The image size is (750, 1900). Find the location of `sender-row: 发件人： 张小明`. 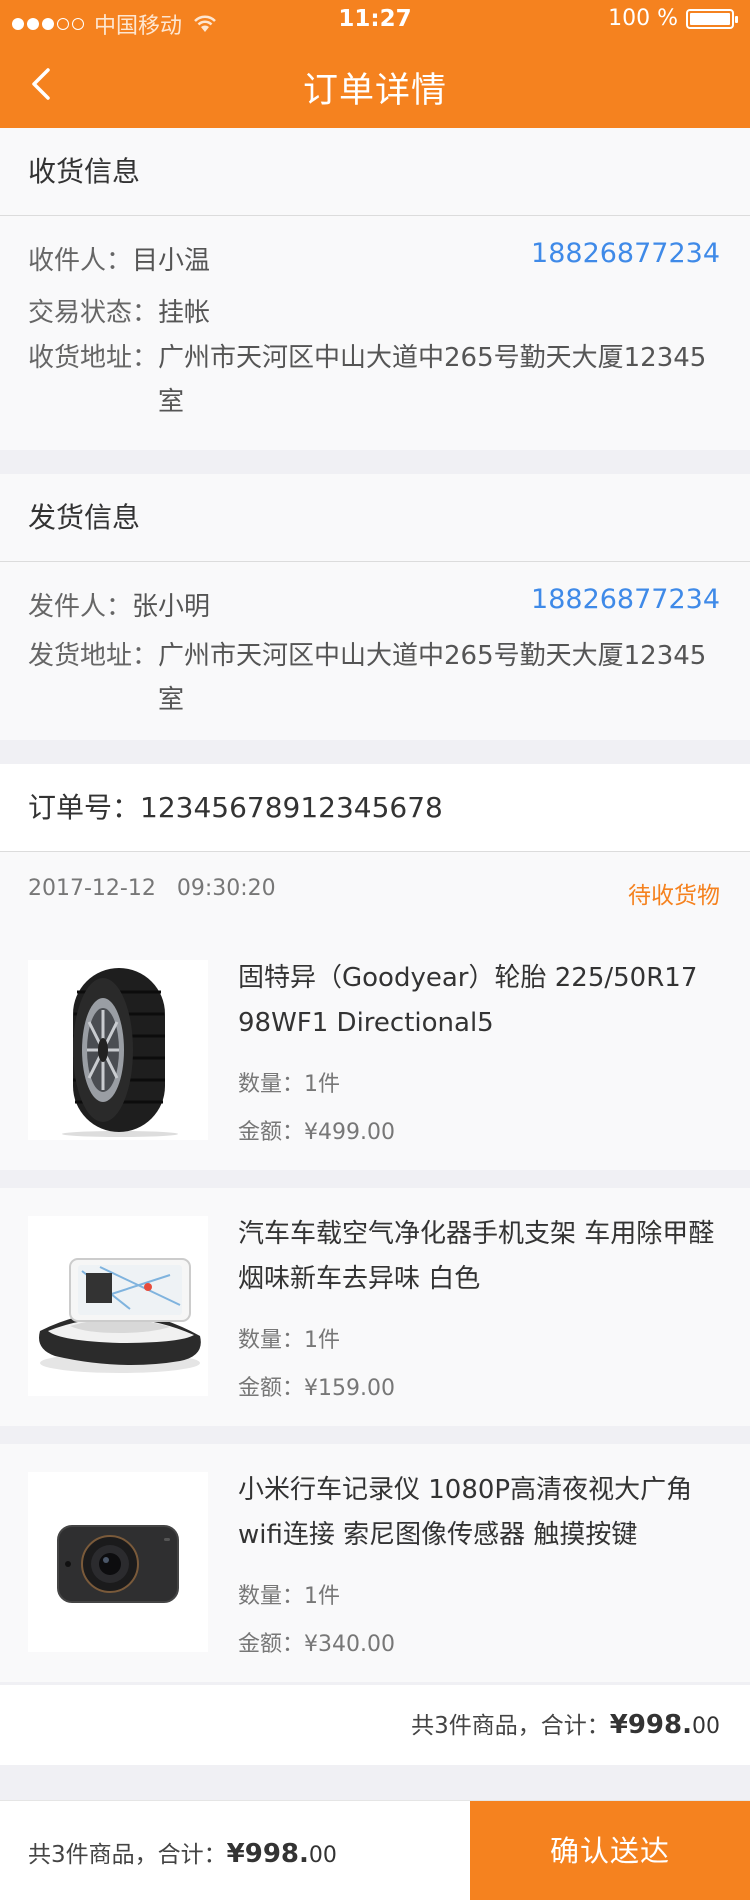

sender-row: 发件人： 张小明 is located at coordinates (119, 604).